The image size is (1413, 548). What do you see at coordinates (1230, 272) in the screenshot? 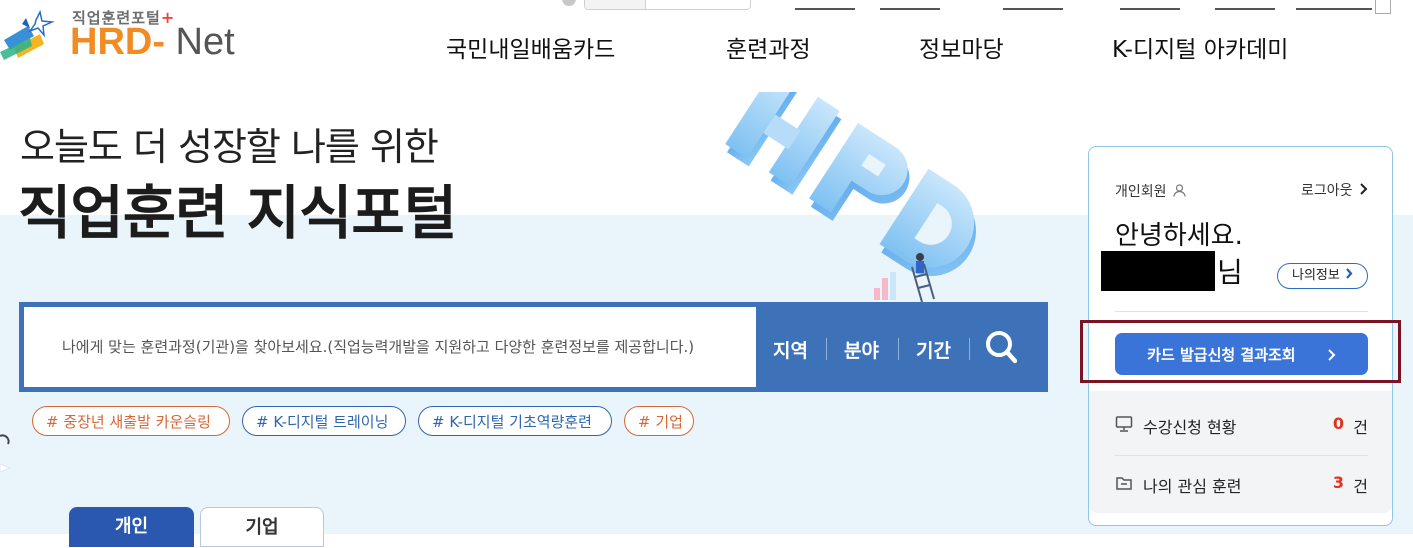
I see `honorific-text: 님` at bounding box center [1230, 272].